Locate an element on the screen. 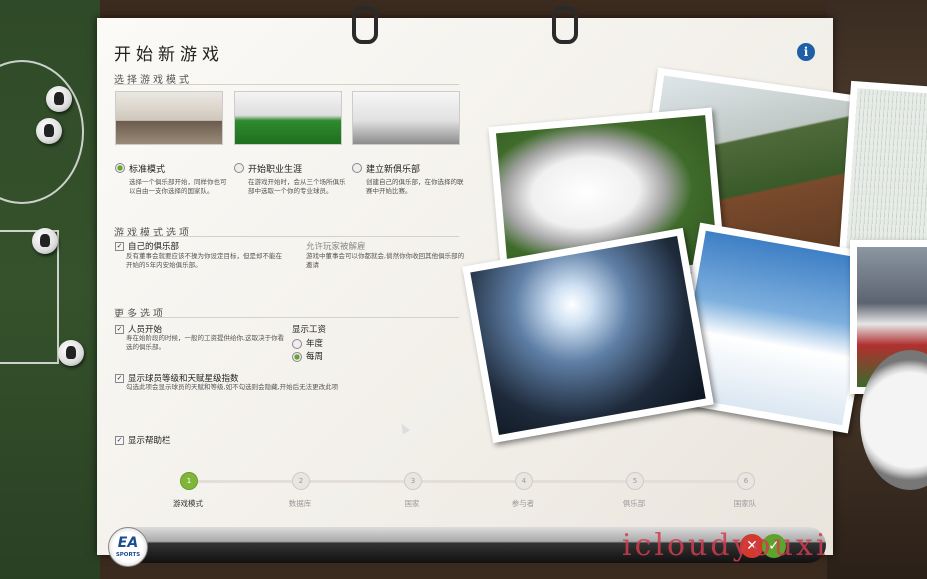 Image resolution: width=927 pixels, height=579 pixels. step-1-indicator: 1 is located at coordinates (189, 481).